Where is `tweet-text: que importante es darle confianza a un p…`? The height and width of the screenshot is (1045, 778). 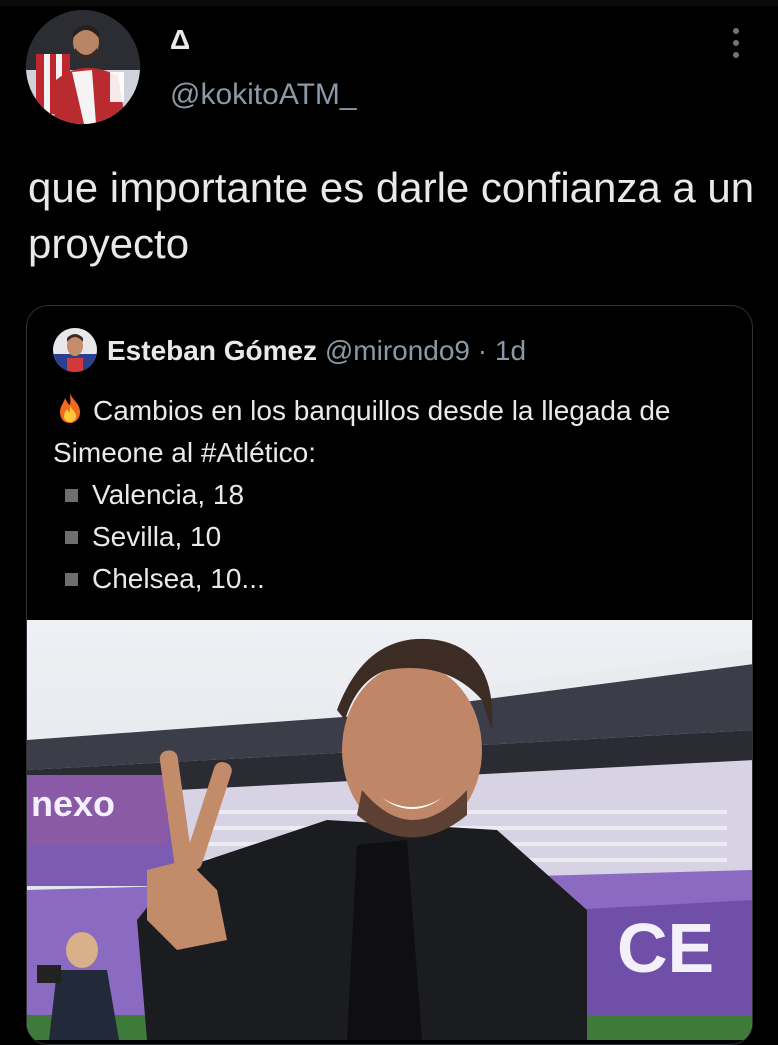
tweet-text: que importante es darle confianza a un p… is located at coordinates (391, 215).